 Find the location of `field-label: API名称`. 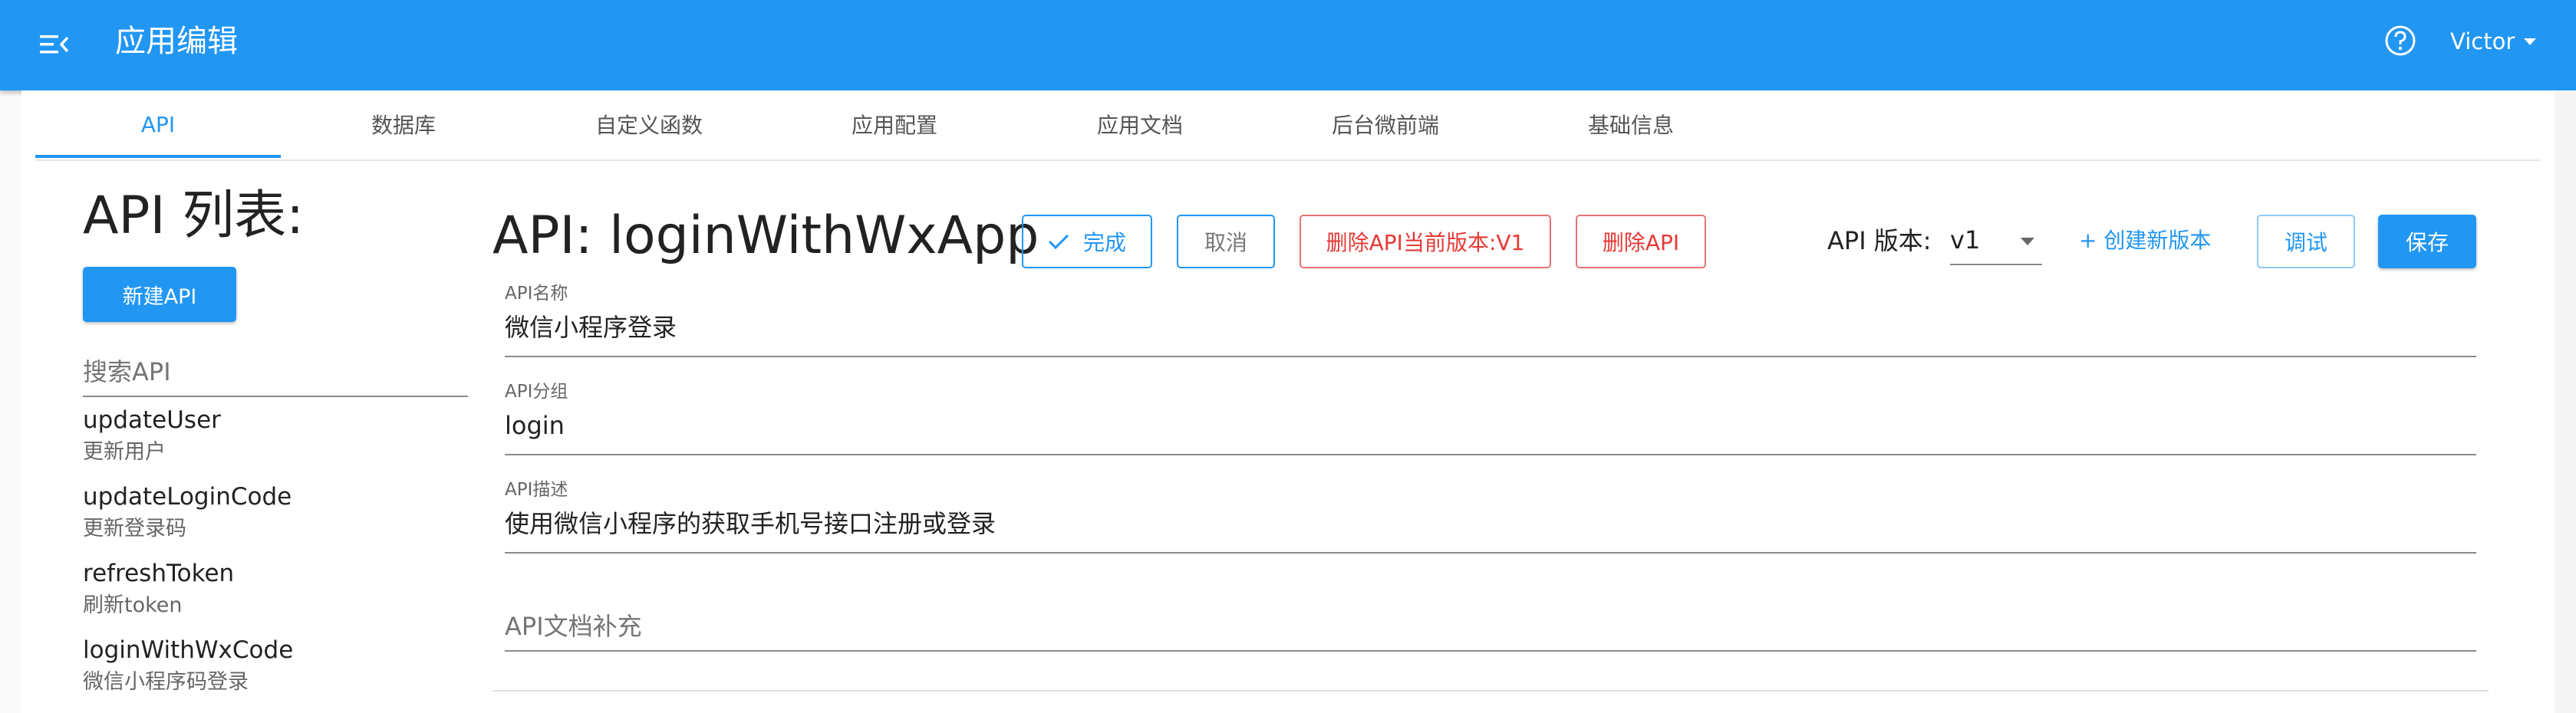

field-label: API名称 is located at coordinates (536, 294).